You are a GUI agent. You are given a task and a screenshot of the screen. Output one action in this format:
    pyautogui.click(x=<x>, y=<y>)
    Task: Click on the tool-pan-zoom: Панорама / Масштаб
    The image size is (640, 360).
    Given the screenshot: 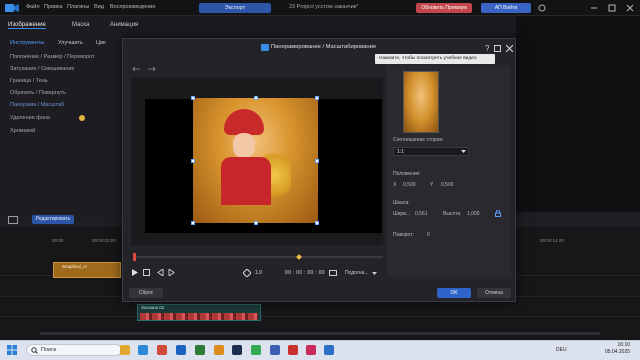 What is the action you would take?
    pyautogui.click(x=37, y=105)
    